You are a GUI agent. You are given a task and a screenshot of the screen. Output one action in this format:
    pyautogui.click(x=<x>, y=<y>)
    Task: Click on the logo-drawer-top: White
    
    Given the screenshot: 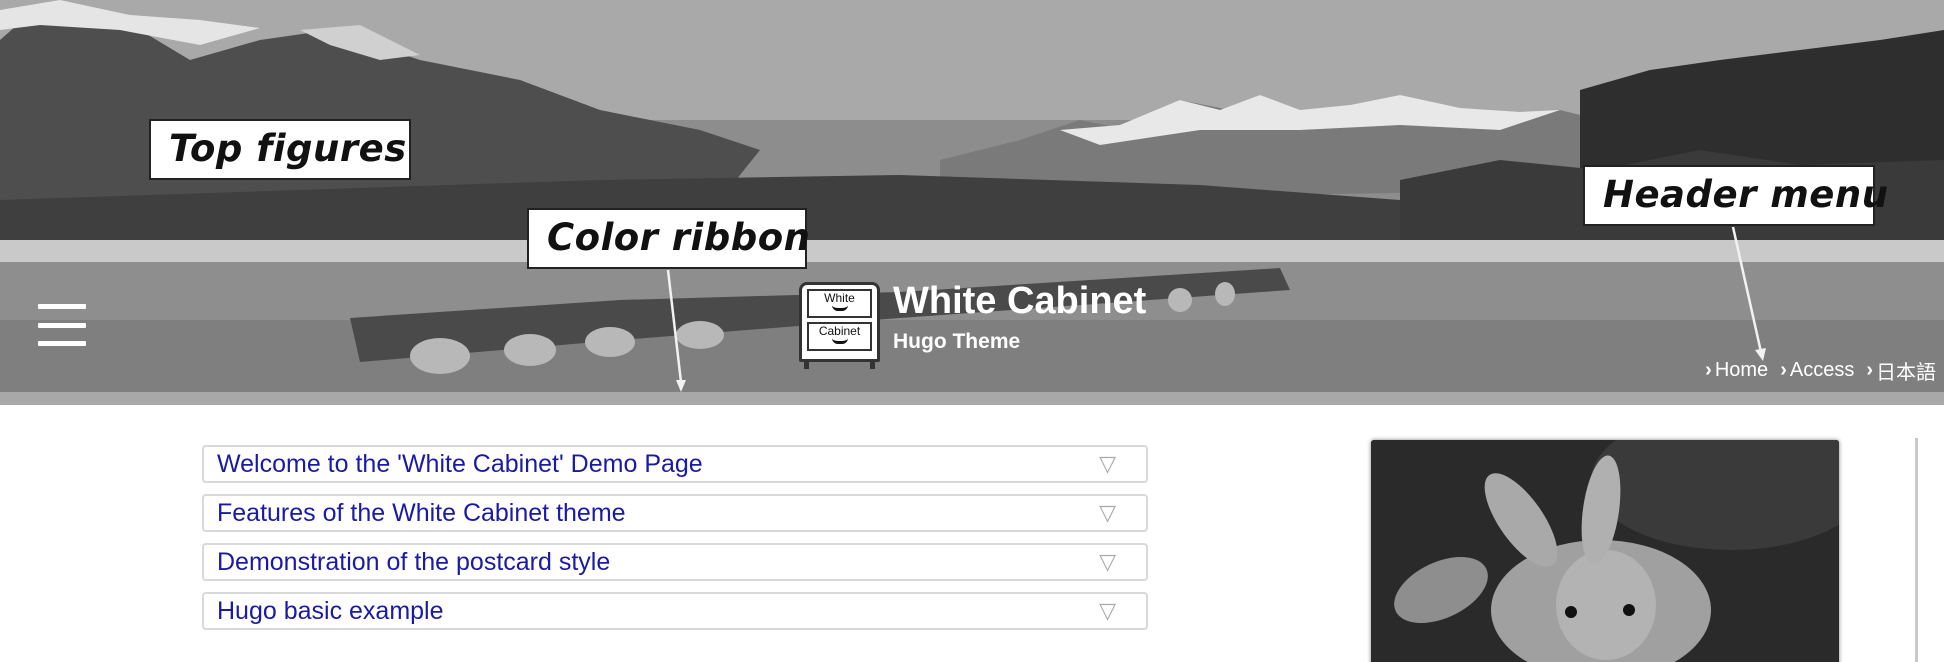 What is the action you would take?
    pyautogui.click(x=839, y=303)
    